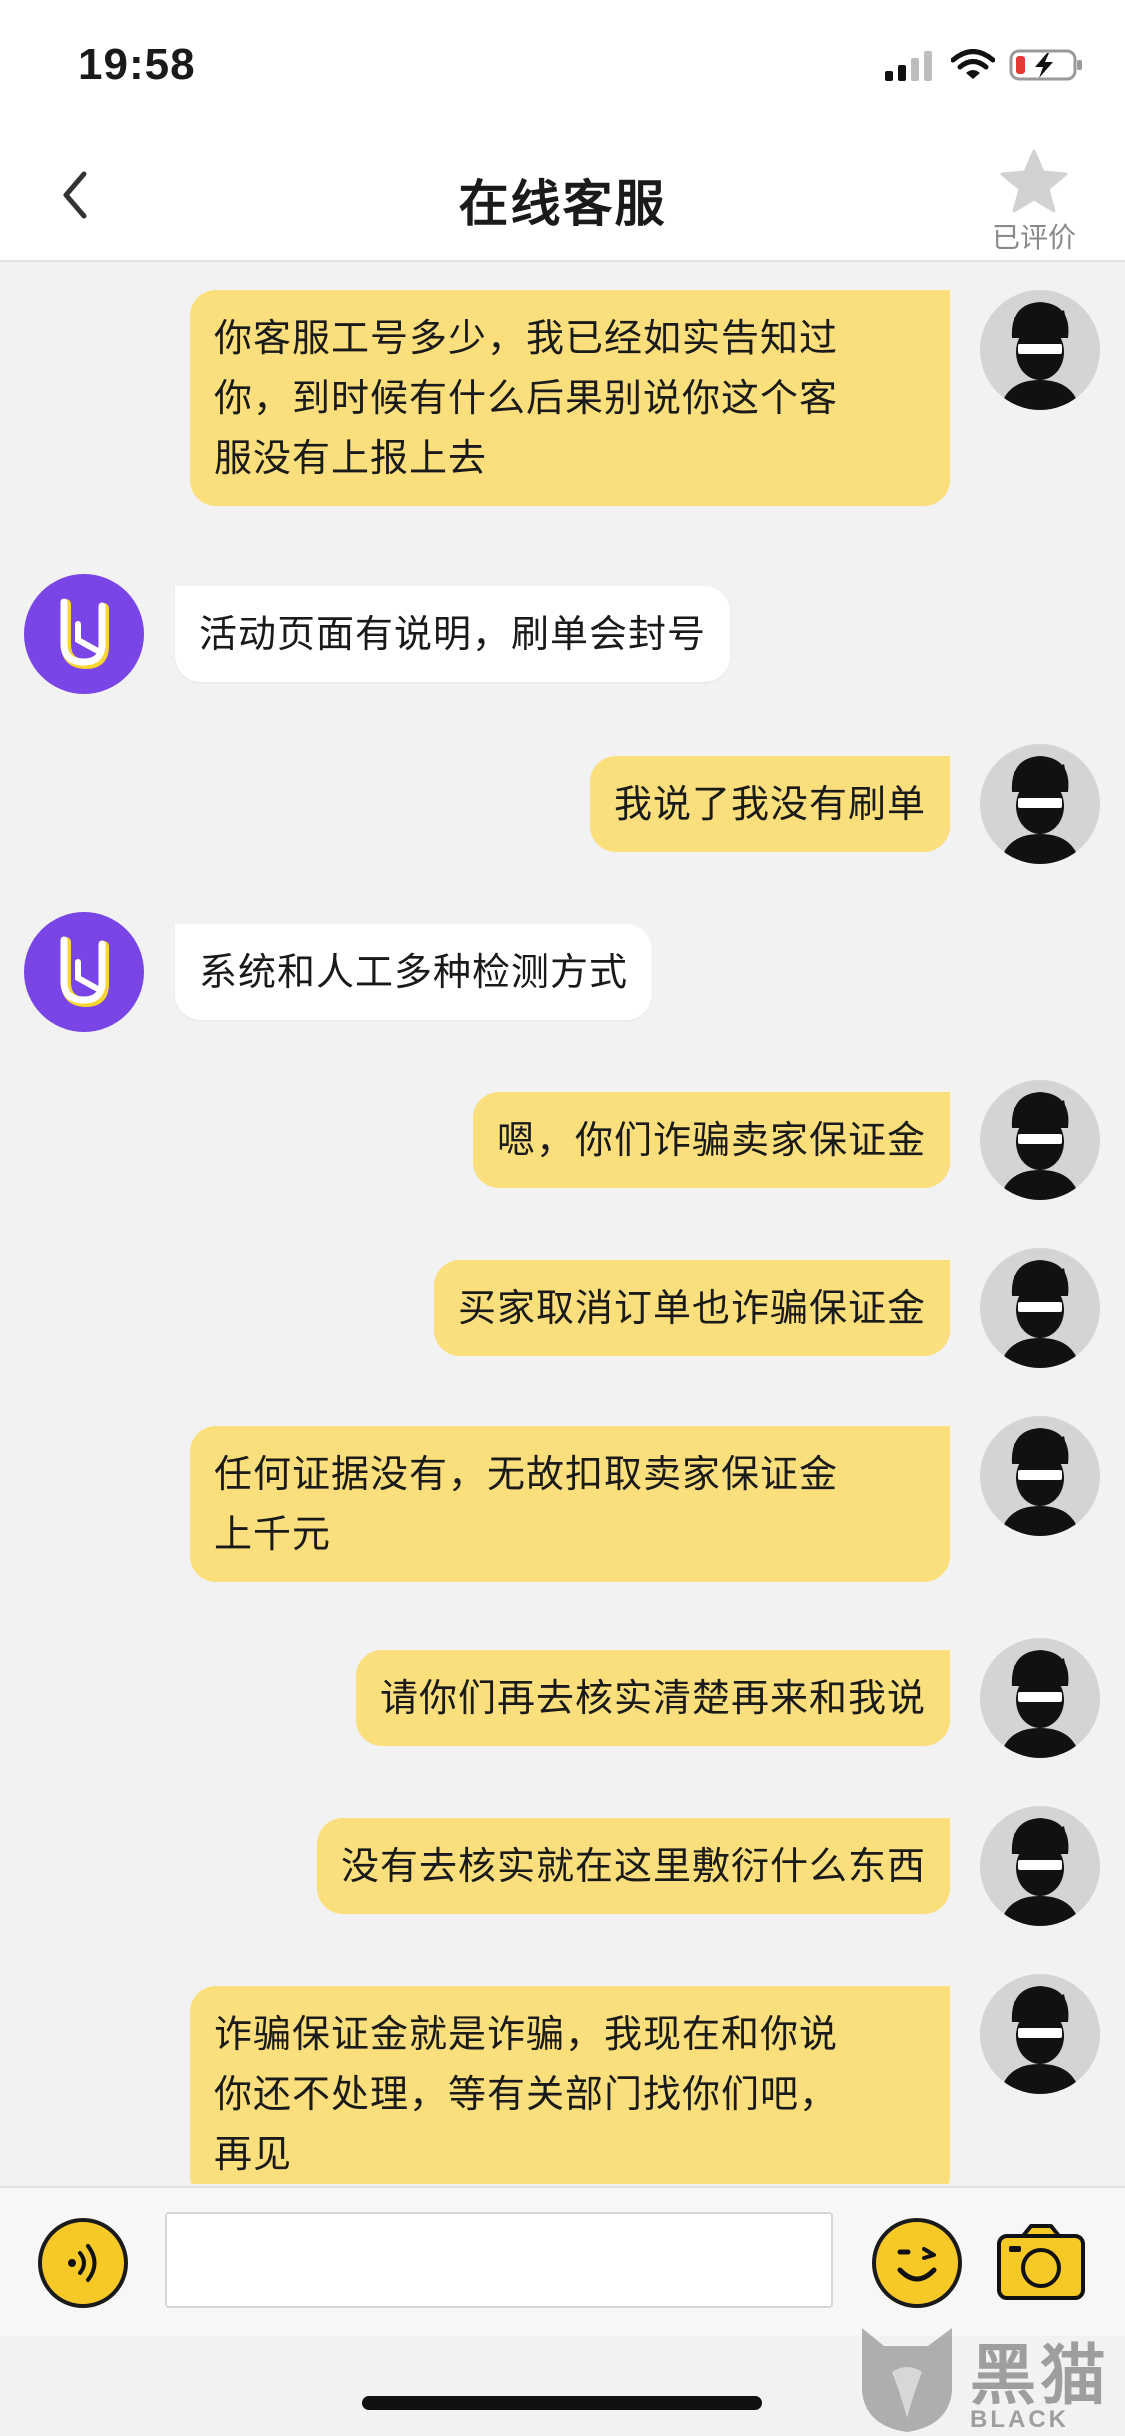  Describe the element at coordinates (562, 204) in the screenshot. I see `page-title: 在线客服` at that location.